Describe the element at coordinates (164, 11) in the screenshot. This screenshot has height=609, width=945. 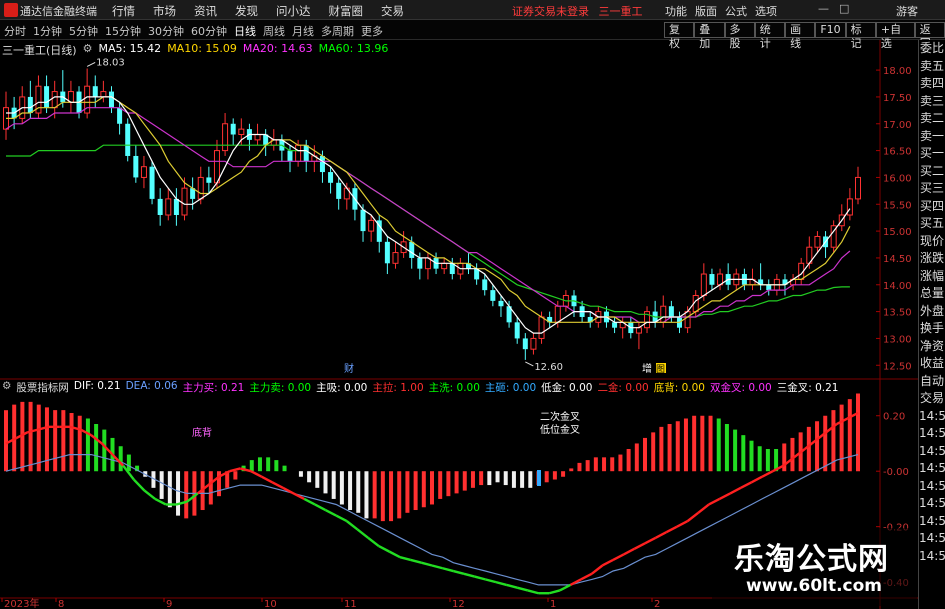
I see `menu-item-market: 市场` at that location.